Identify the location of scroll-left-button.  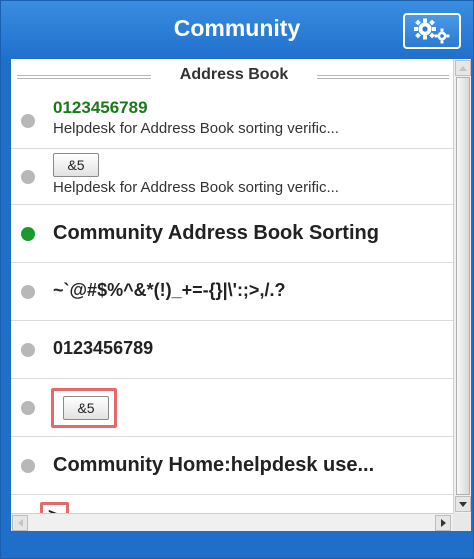
(20, 523).